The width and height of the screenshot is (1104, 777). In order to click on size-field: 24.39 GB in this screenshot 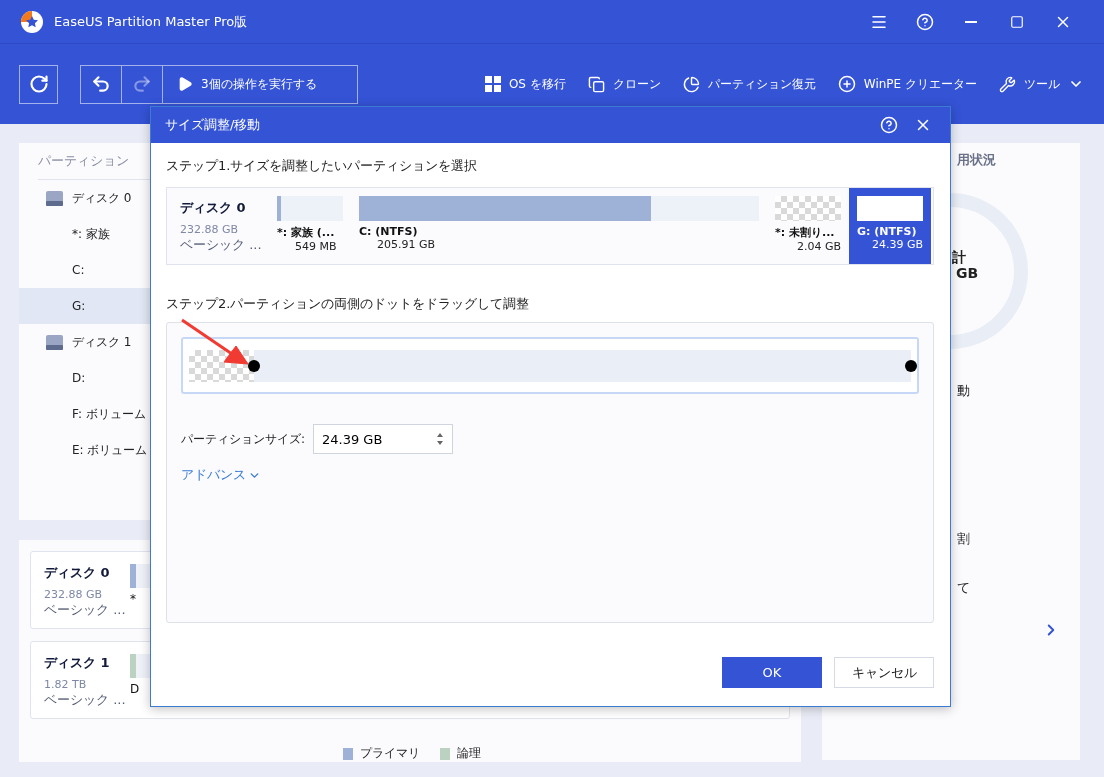, I will do `click(383, 439)`.